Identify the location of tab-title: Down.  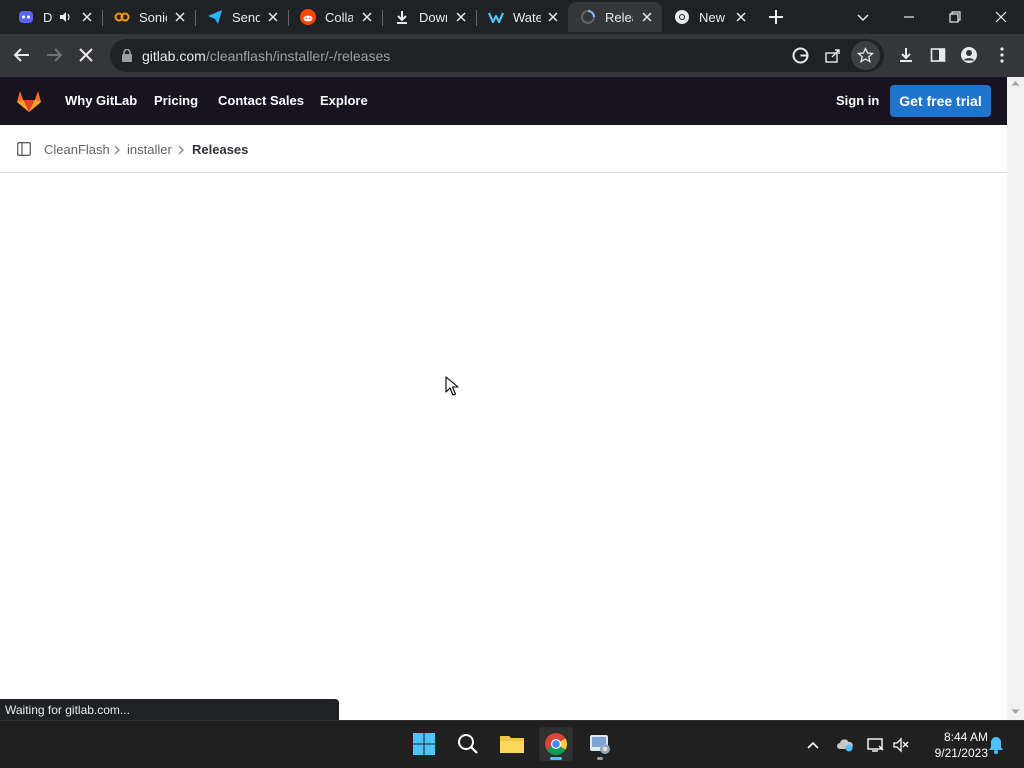
(433, 17).